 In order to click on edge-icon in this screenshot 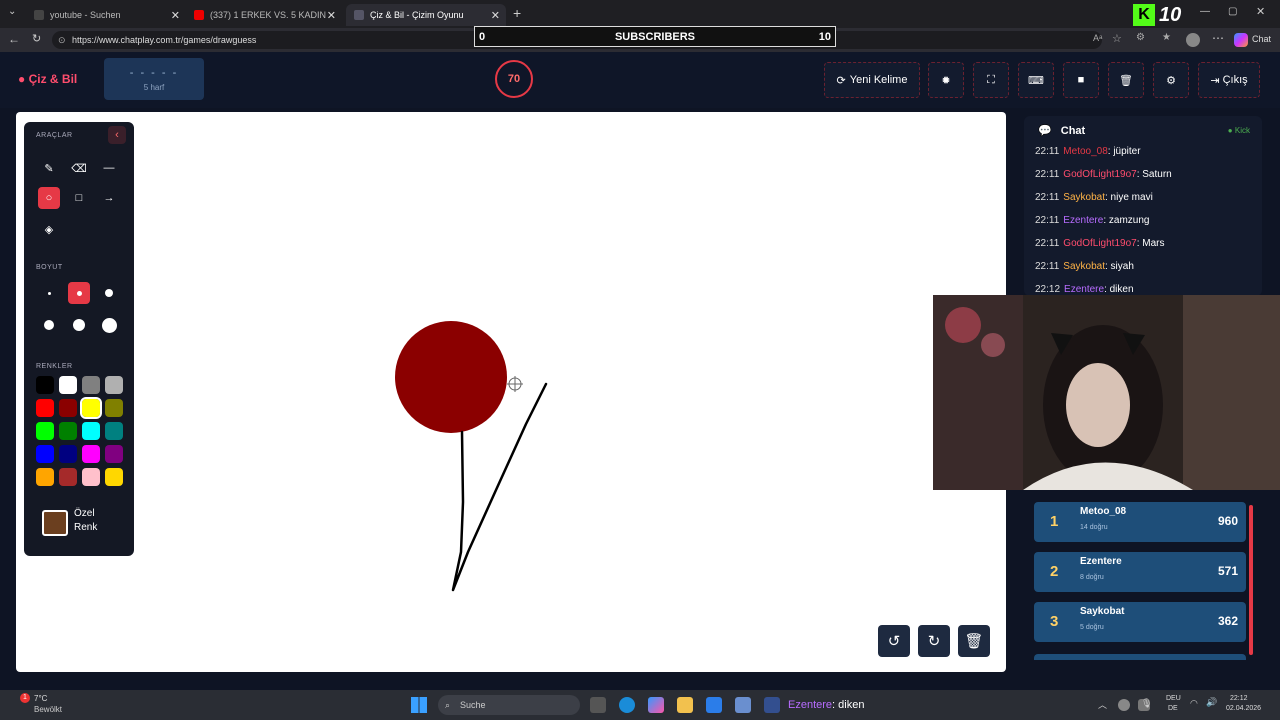, I will do `click(627, 705)`.